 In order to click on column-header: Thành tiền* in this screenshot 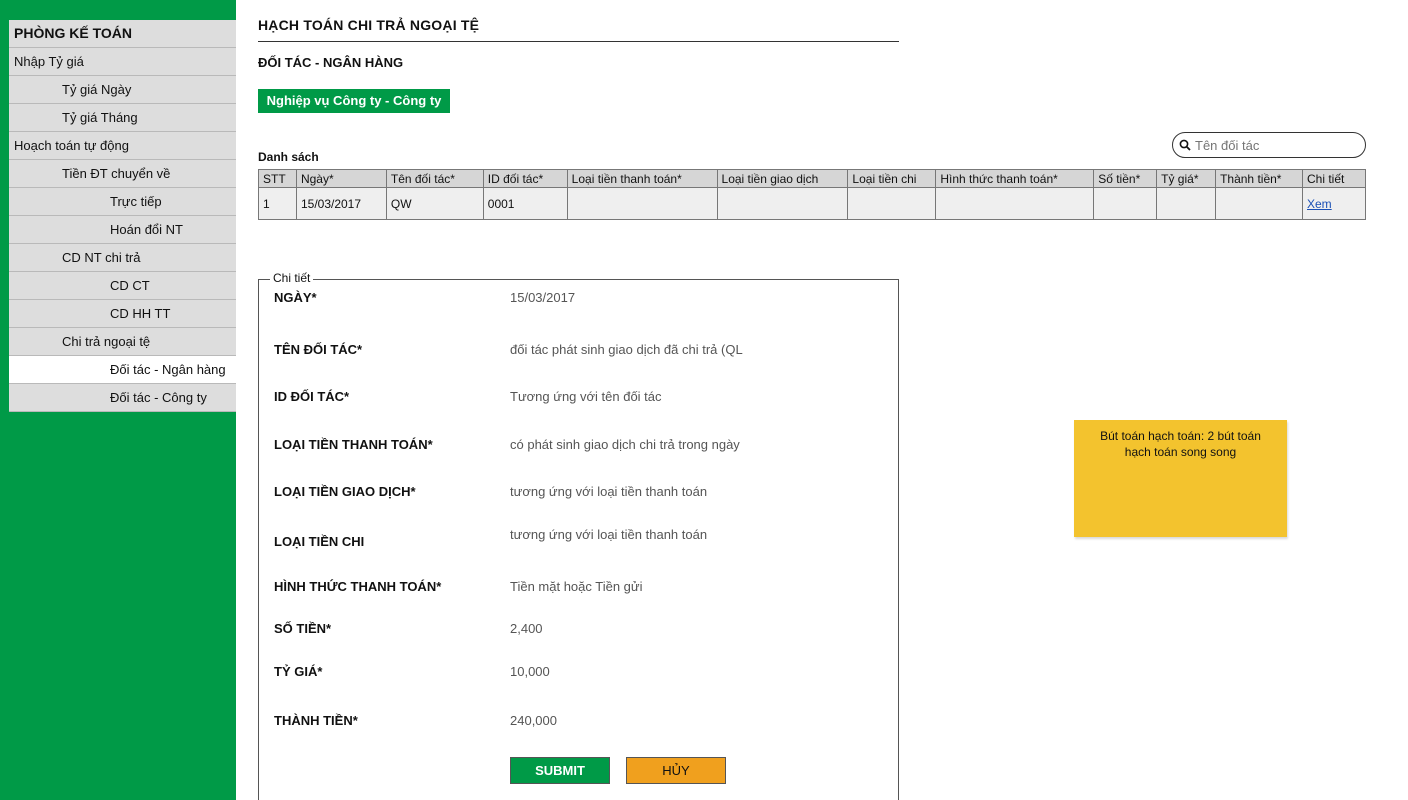, I will do `click(1259, 178)`.